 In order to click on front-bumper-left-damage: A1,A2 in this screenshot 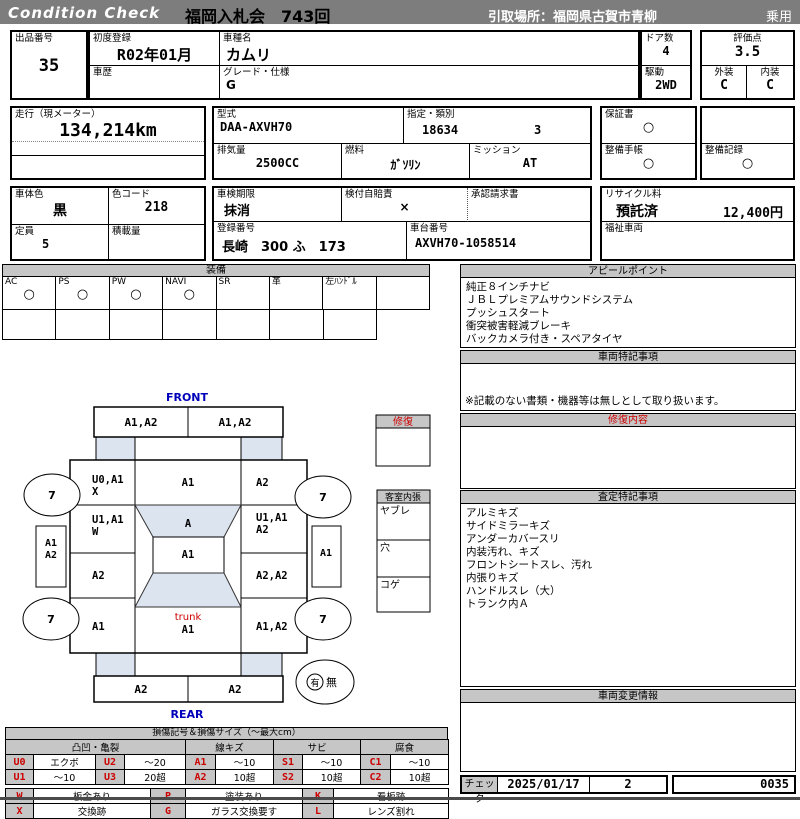, I will do `click(140, 422)`.